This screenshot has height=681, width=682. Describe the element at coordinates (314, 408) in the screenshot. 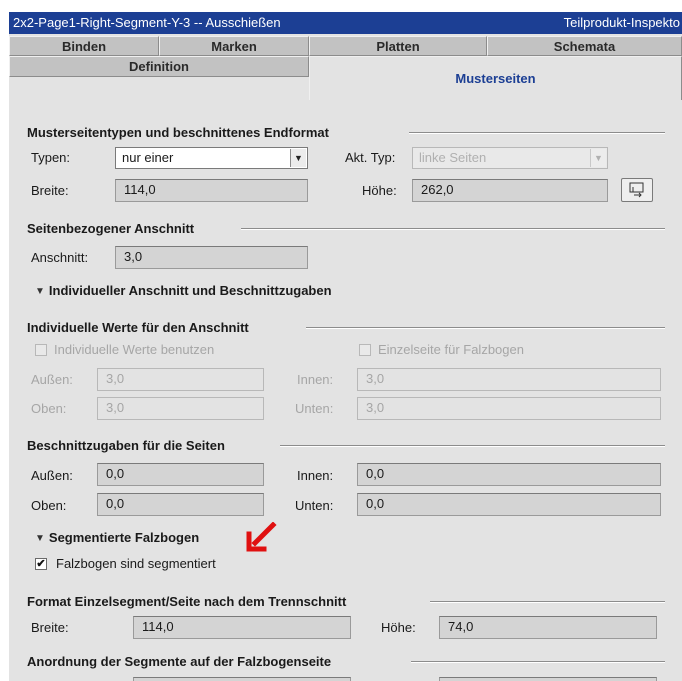

I see `ind-unten-label: Unten:` at that location.